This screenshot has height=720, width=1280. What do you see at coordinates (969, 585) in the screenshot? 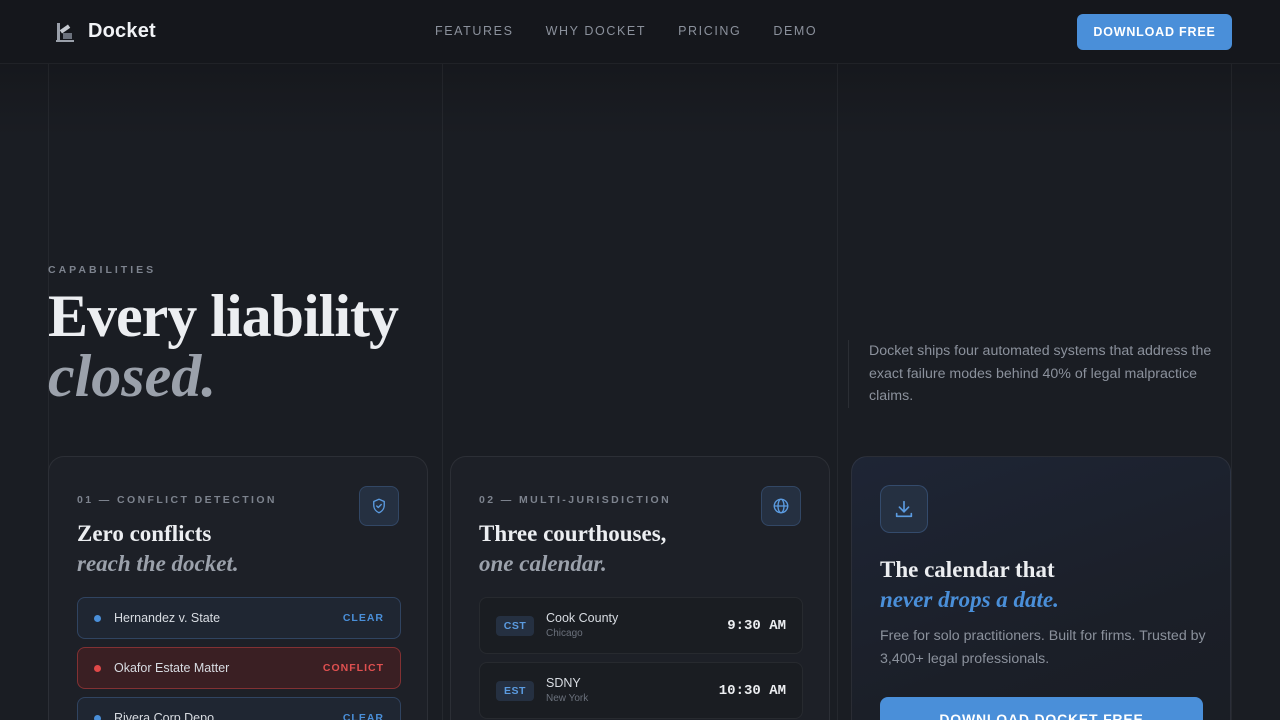
I see `cta-title: The calendar that never drops a date.` at bounding box center [969, 585].